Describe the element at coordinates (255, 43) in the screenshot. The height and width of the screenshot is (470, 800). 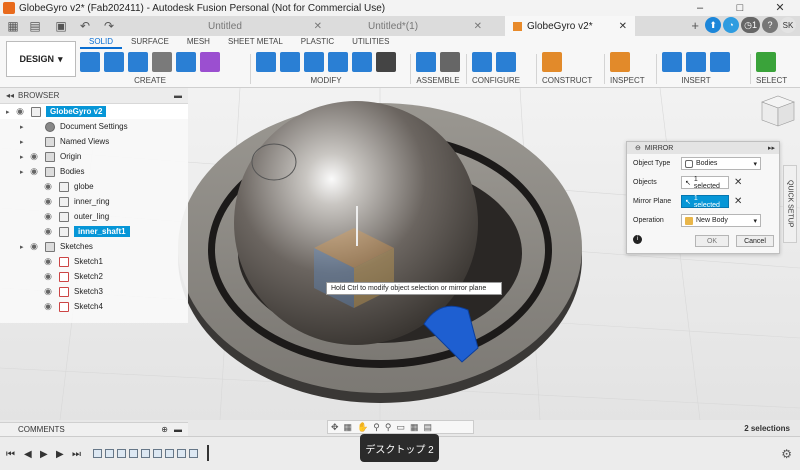
I see `ribbon-tab-sheet-metal: SHEET METAL` at that location.